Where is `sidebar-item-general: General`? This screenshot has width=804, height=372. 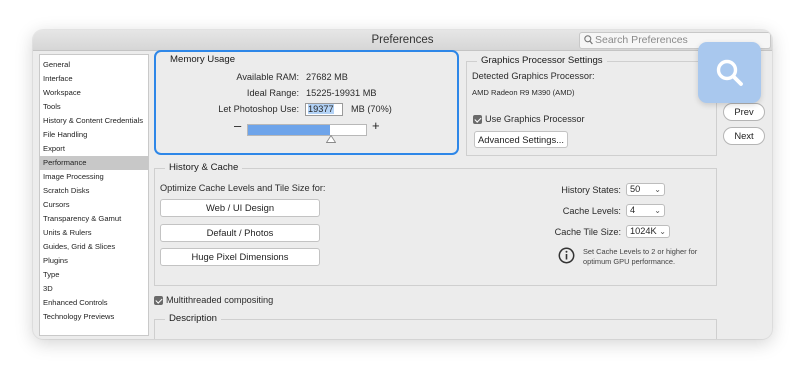
sidebar-item-general: General is located at coordinates (94, 65).